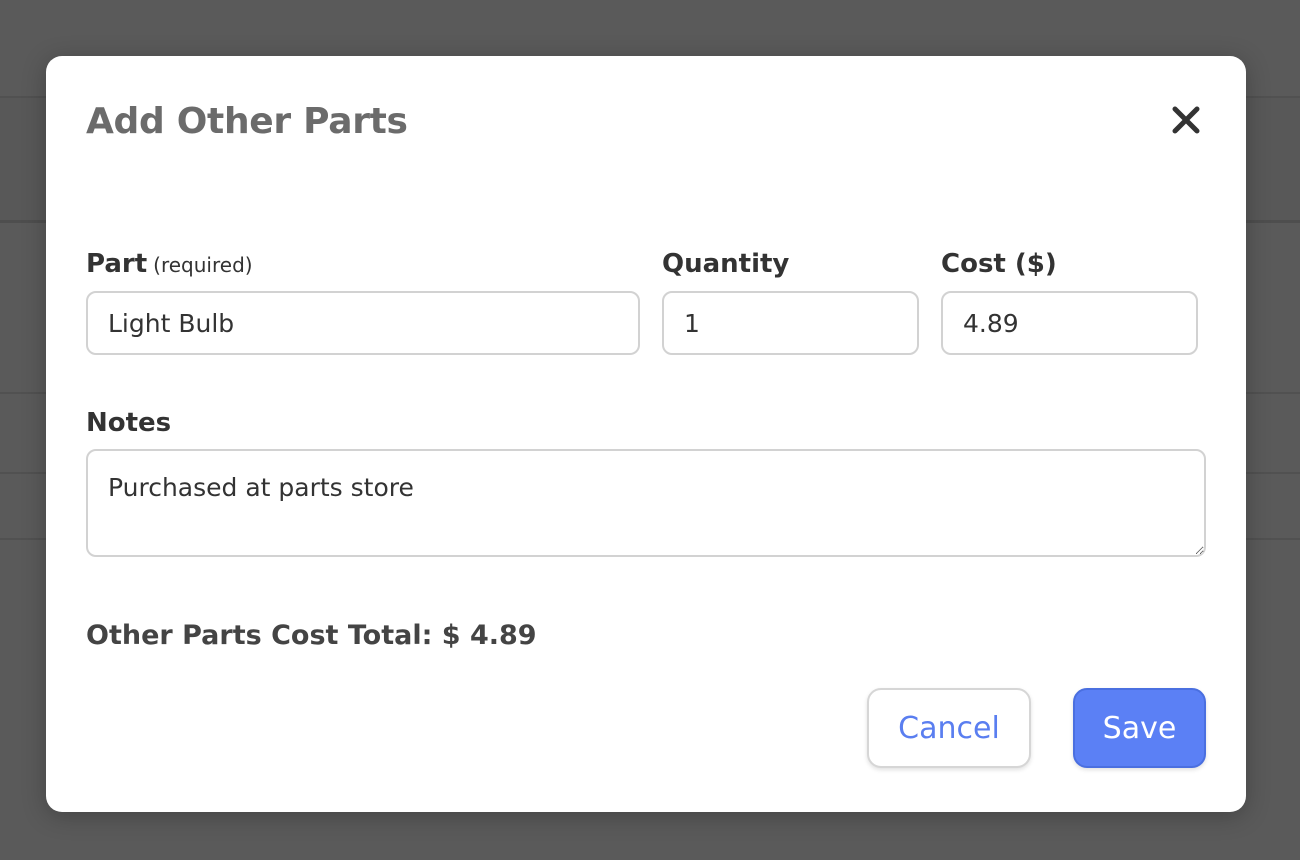  What do you see at coordinates (363, 323) in the screenshot?
I see `part-input` at bounding box center [363, 323].